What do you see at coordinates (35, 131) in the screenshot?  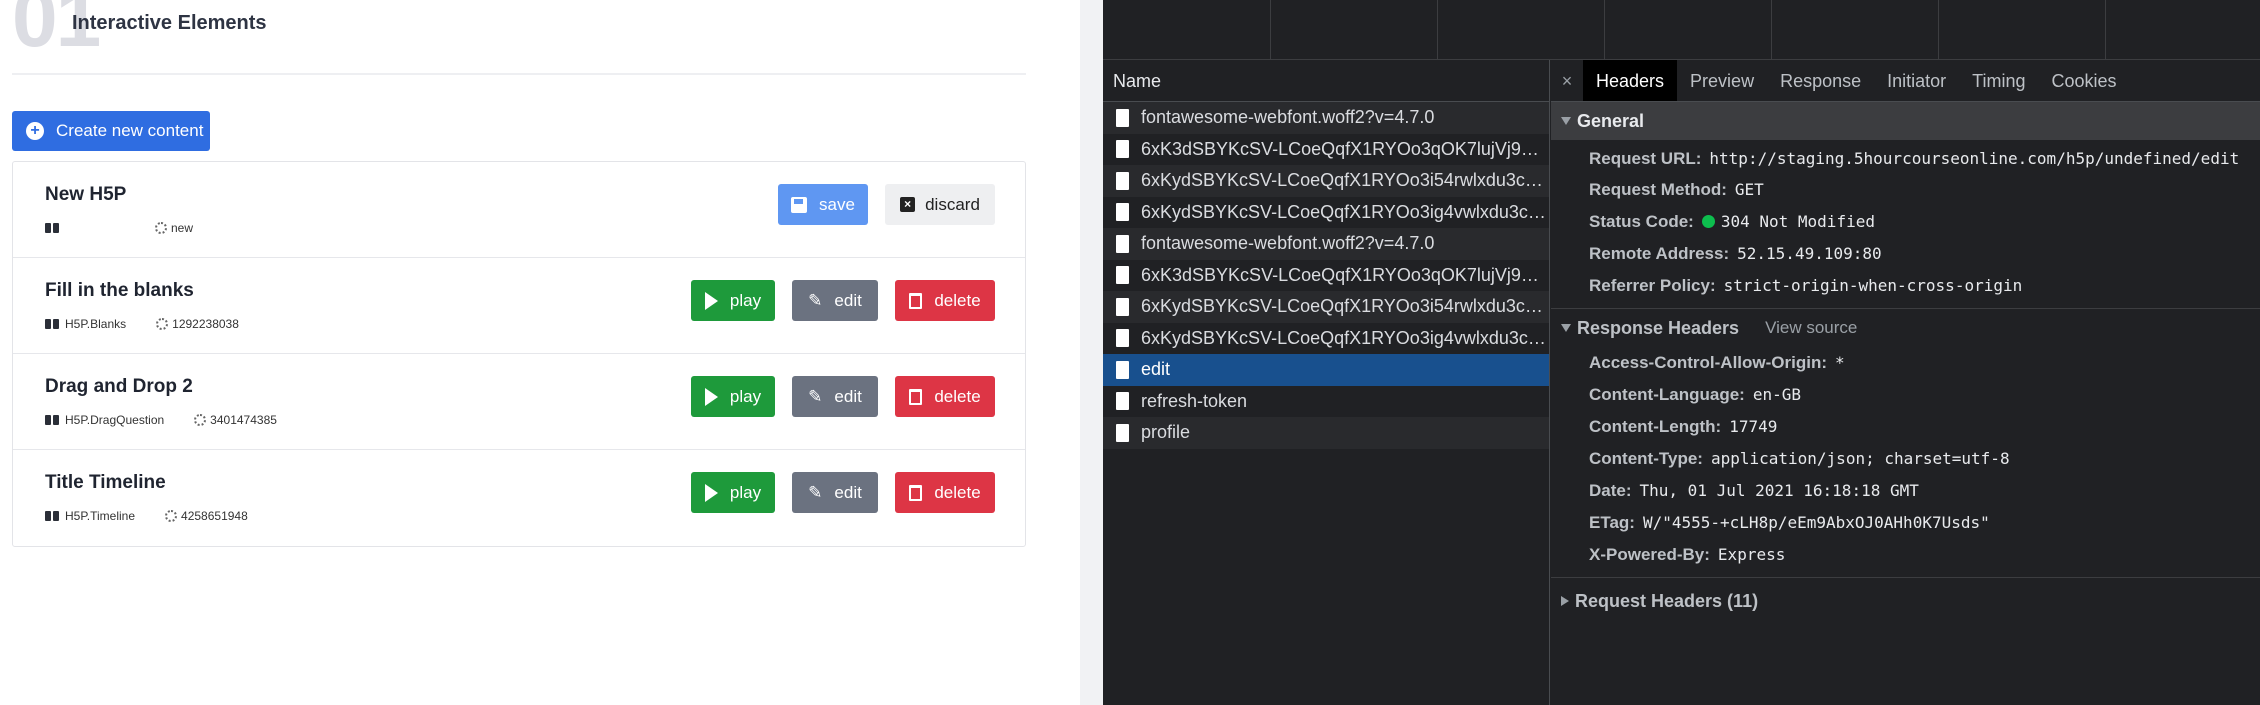 I see `plus-circle-icon: +` at bounding box center [35, 131].